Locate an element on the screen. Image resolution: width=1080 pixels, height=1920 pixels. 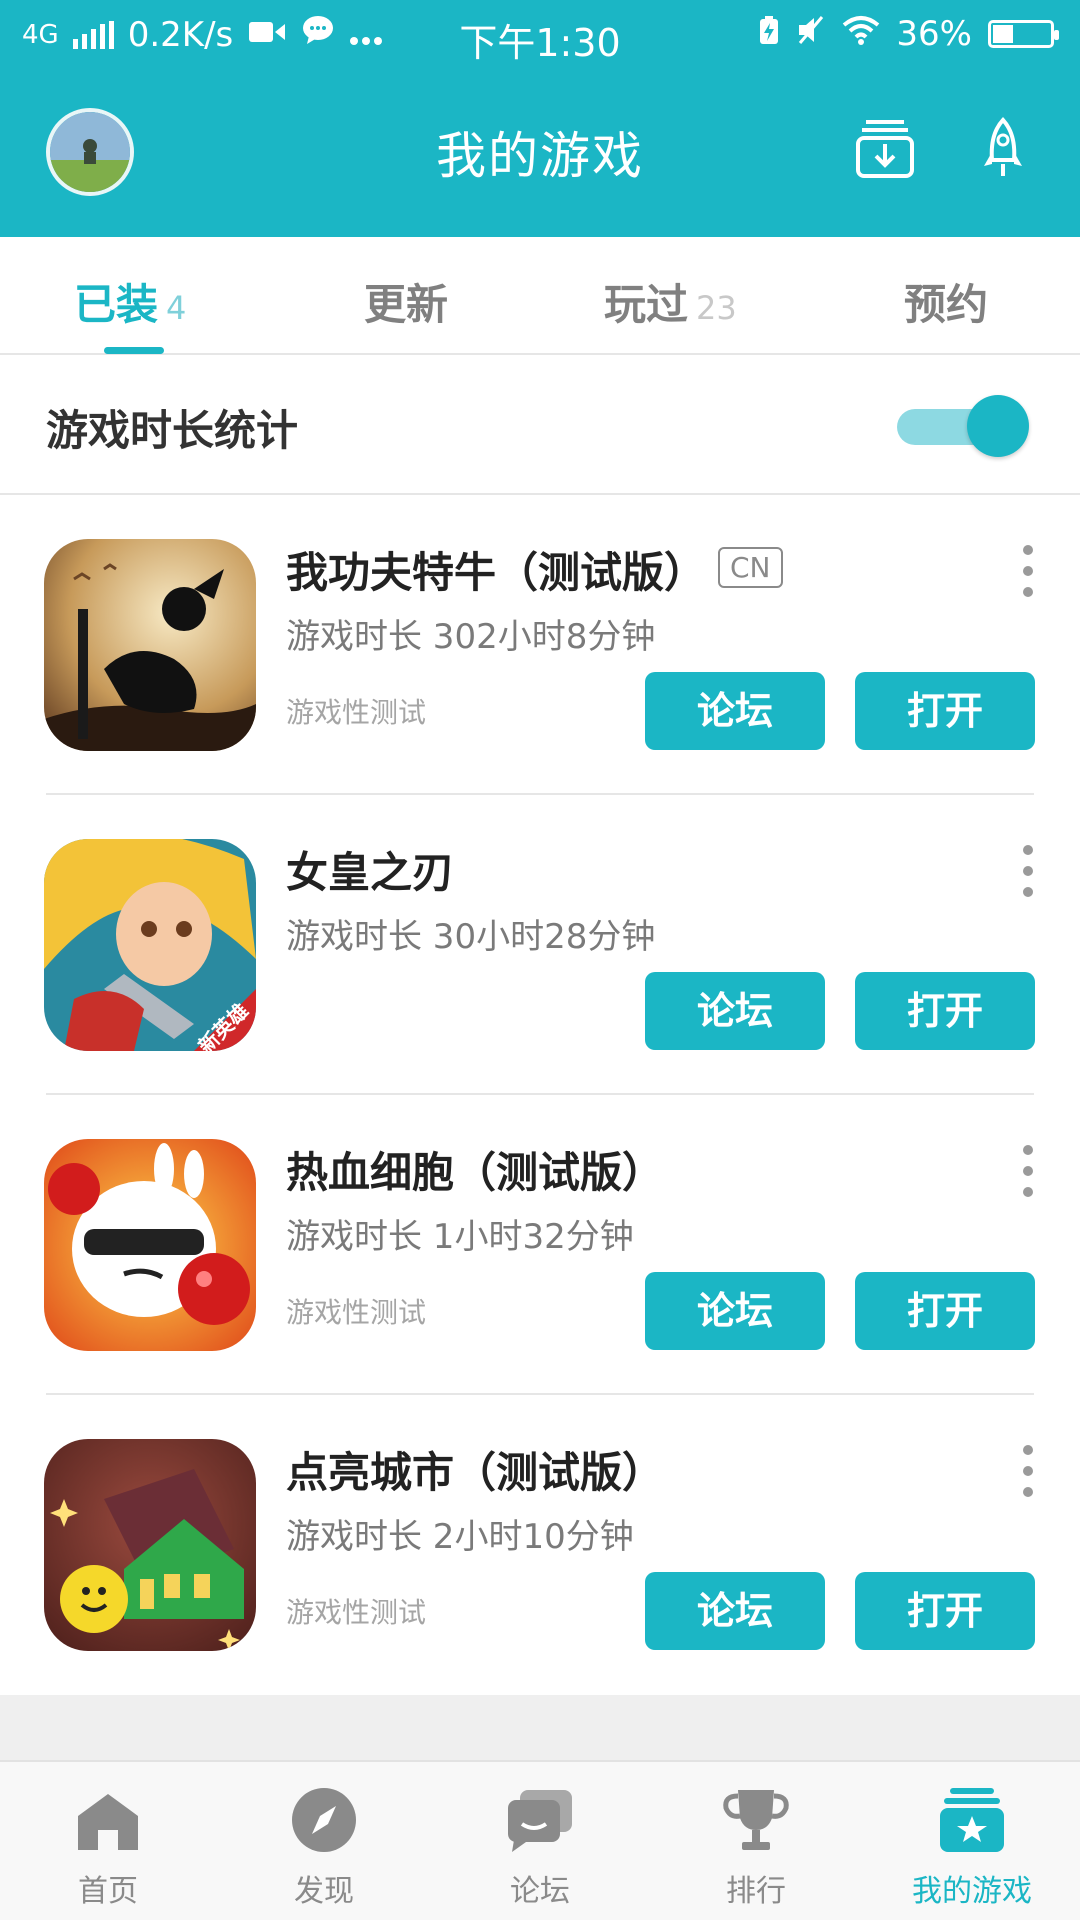
tab-played: 玩过 23 is located at coordinates (670, 301).